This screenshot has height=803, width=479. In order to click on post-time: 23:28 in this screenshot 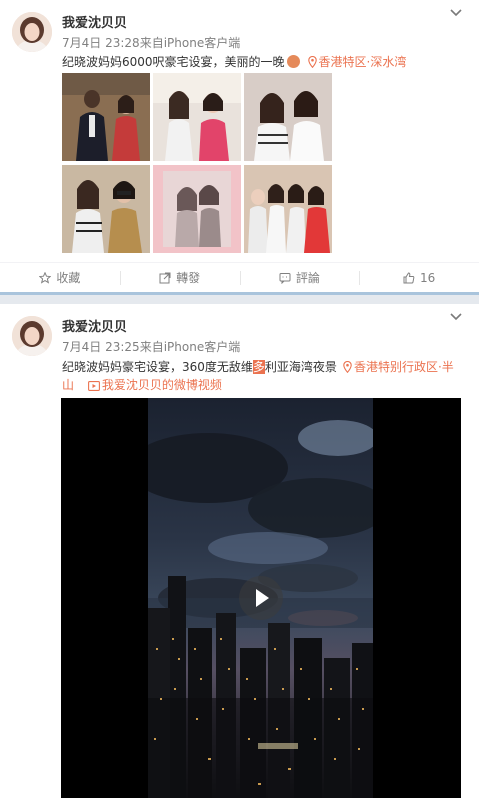, I will do `click(122, 43)`.